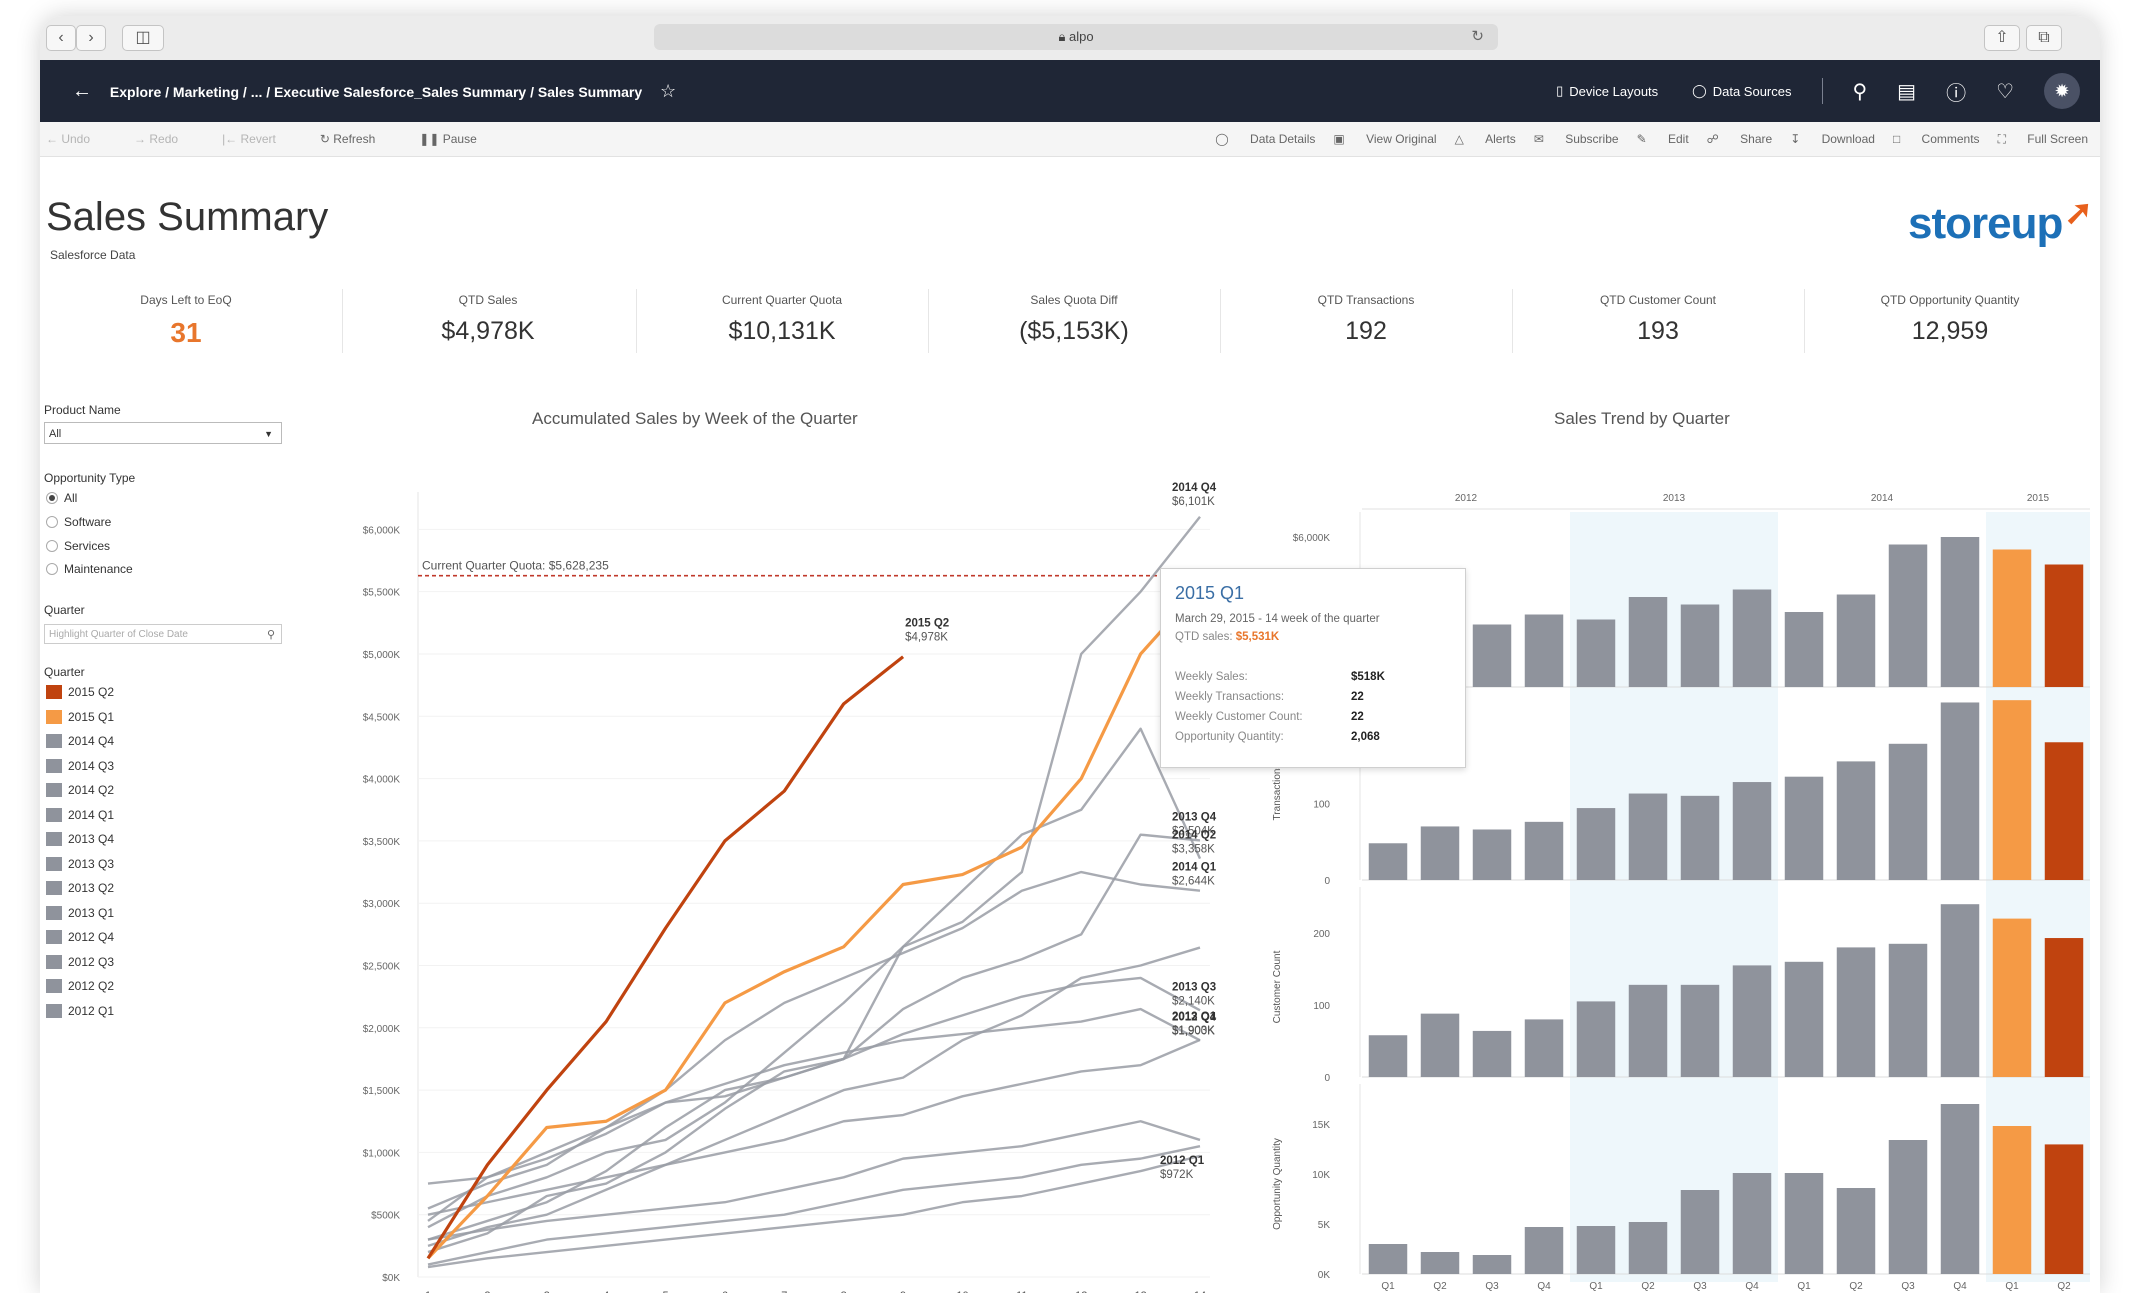  What do you see at coordinates (80, 937) in the screenshot?
I see `legend-item: 2012 Q4` at bounding box center [80, 937].